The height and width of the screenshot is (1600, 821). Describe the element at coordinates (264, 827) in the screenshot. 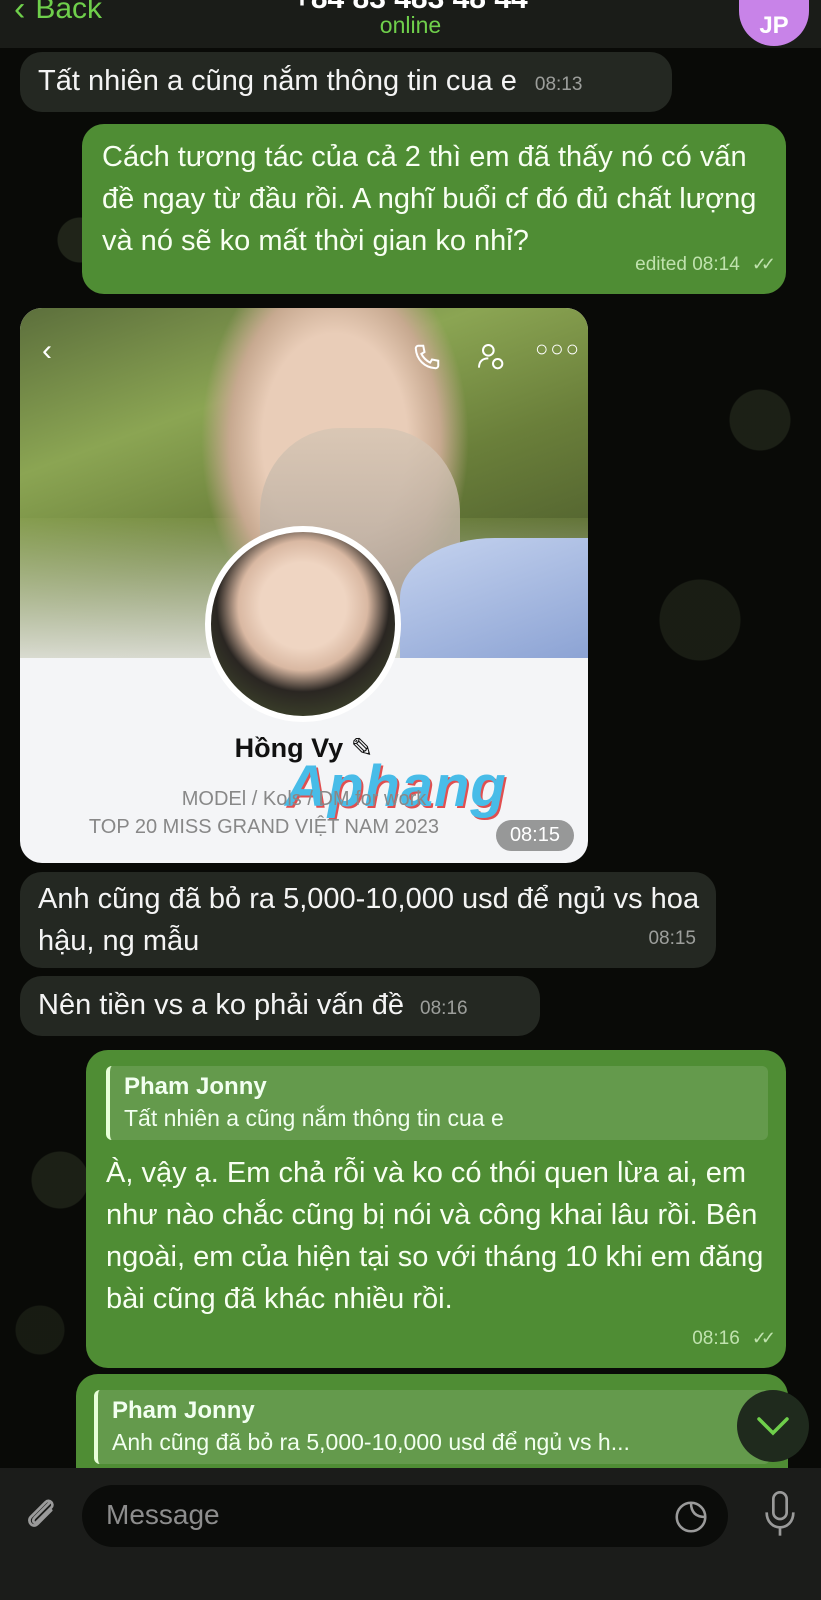

I see `profile-bio-line-2: TOP 20 MISS GRAND VIỆT NAM 2023` at that location.